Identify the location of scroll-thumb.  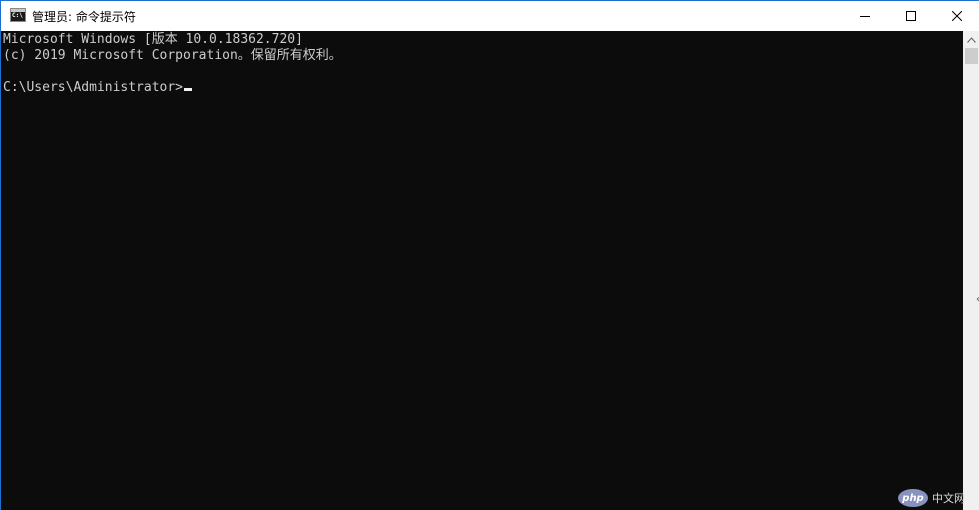
(971, 56).